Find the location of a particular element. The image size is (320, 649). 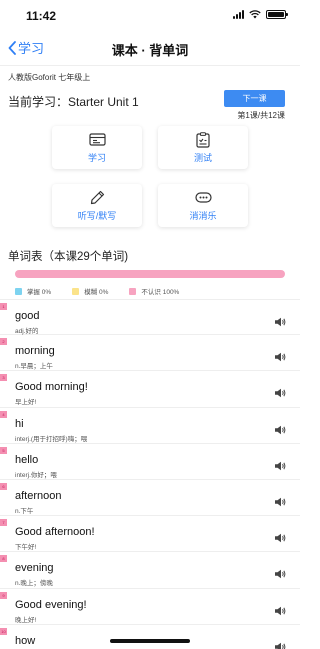

status-icons is located at coordinates (260, 14).